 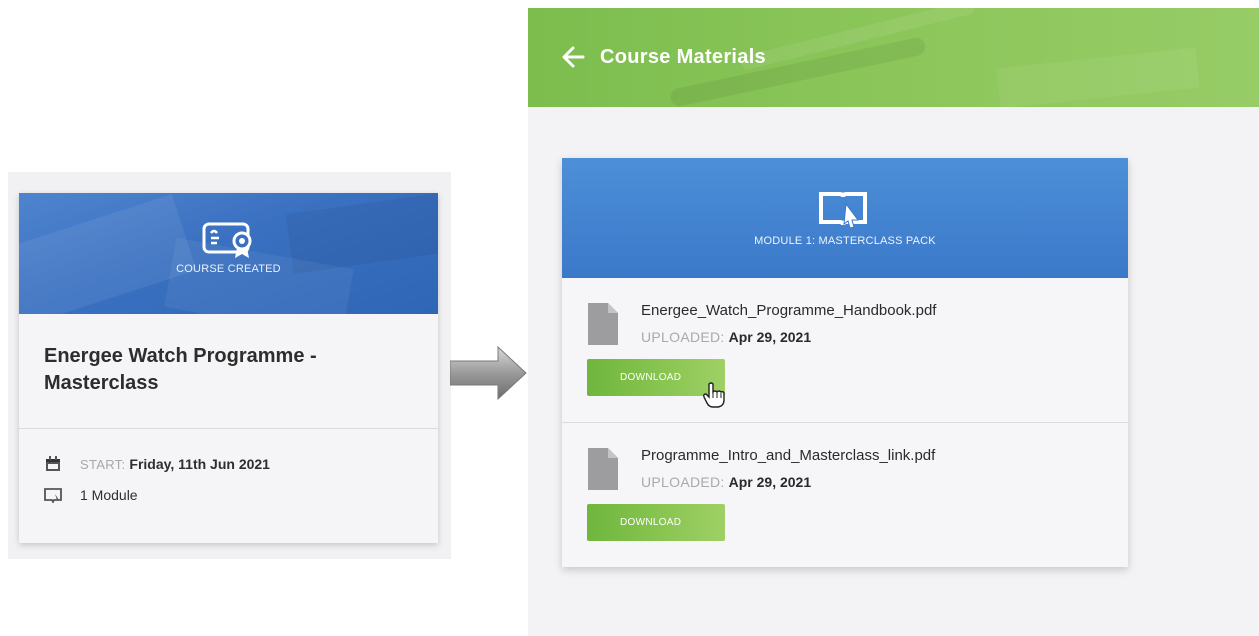 I want to click on certificate-icon, so click(x=227, y=240).